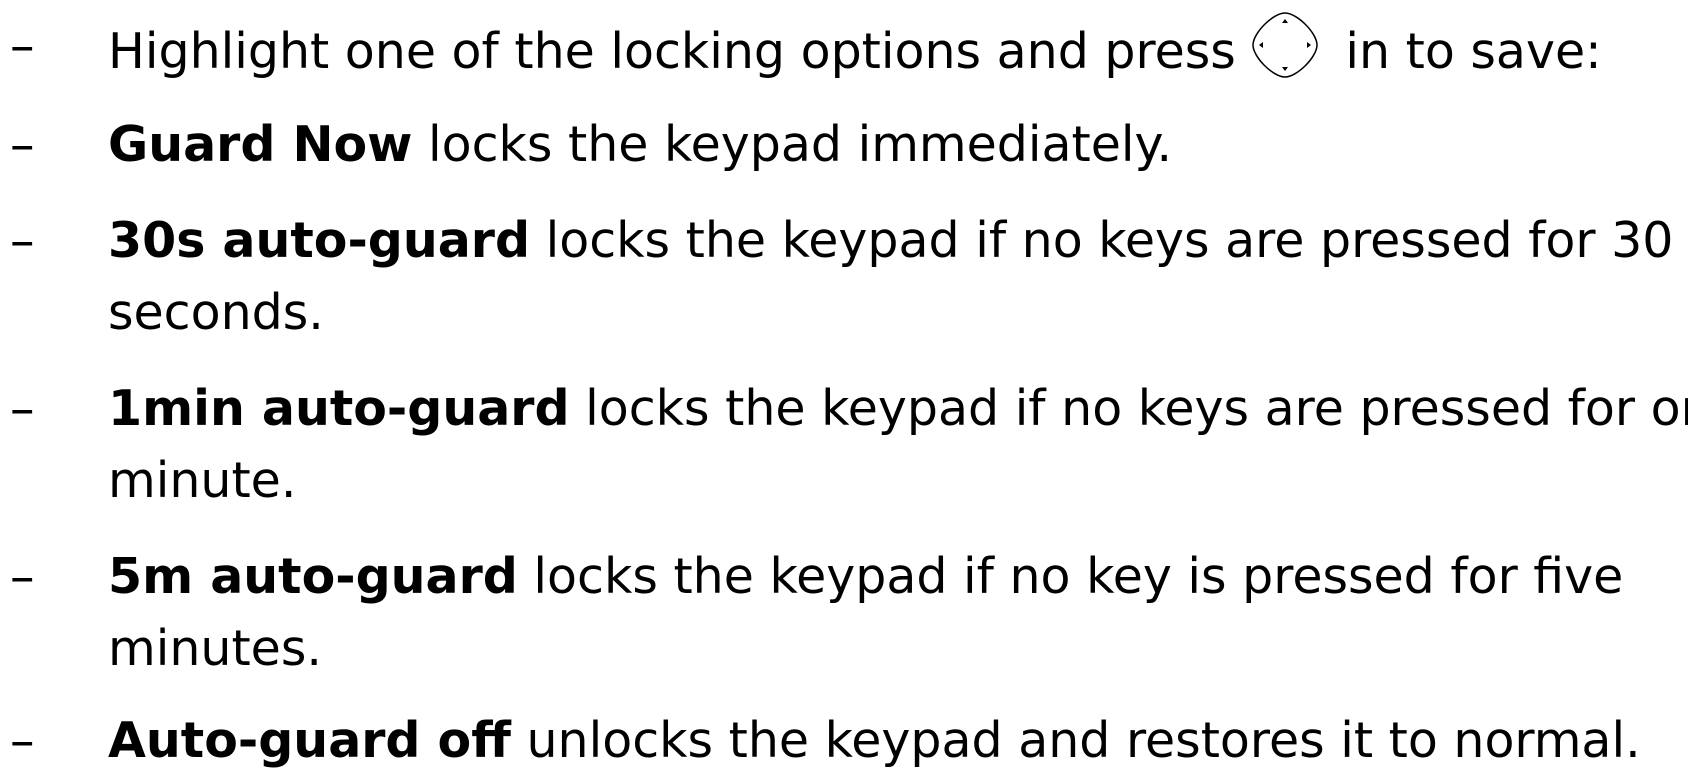 Image resolution: width=1688 pixels, height=777 pixels. Describe the element at coordinates (1285, 55) in the screenshot. I see `navigation-key-icon` at that location.